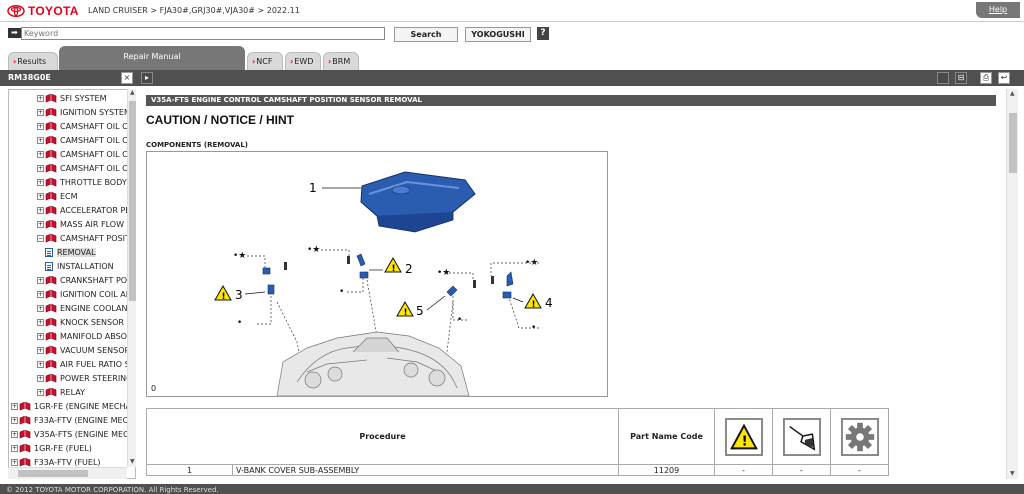  I want to click on print-icon: ⎙, so click(986, 78).